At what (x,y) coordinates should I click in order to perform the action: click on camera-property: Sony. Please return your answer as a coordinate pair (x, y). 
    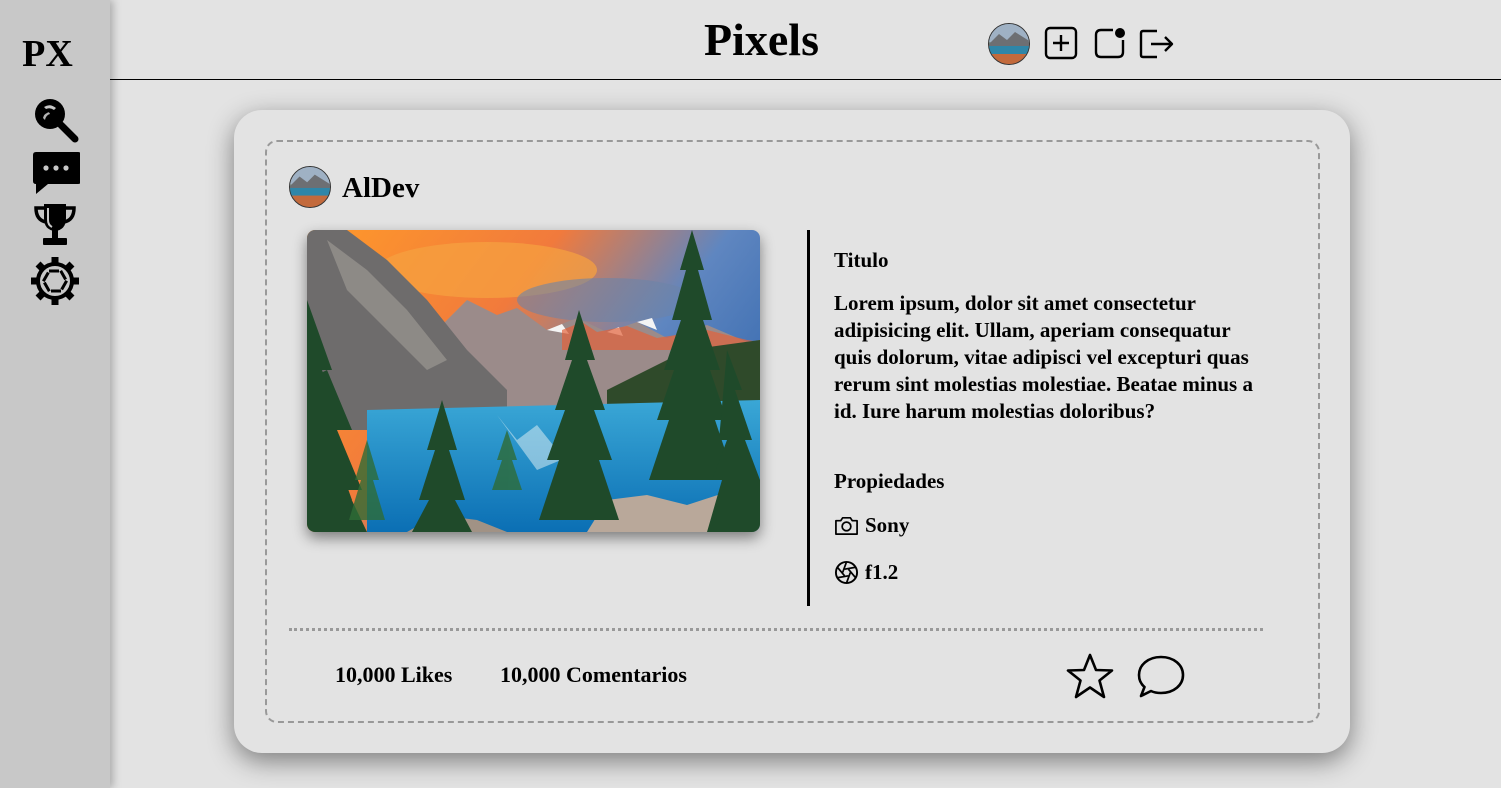
    Looking at the image, I should click on (871, 525).